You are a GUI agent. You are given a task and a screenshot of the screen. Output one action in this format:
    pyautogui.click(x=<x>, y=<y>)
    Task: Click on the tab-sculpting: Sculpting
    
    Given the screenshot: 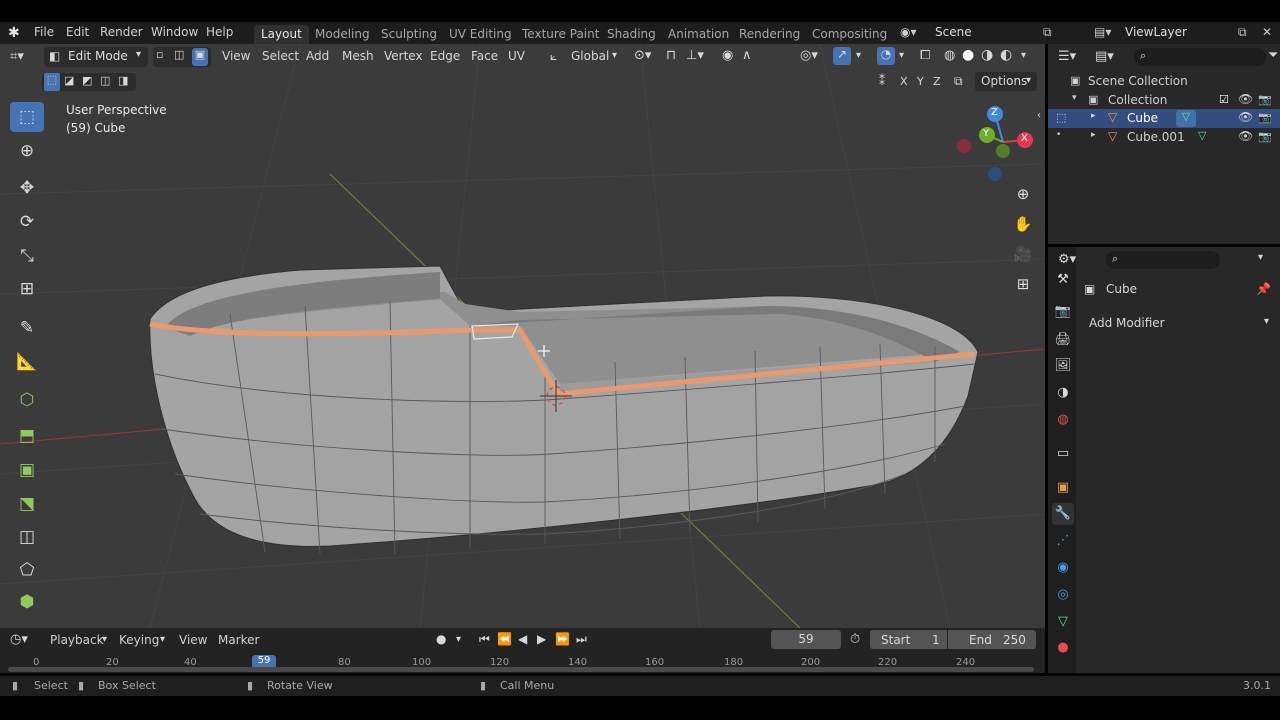 What is the action you would take?
    pyautogui.click(x=409, y=34)
    